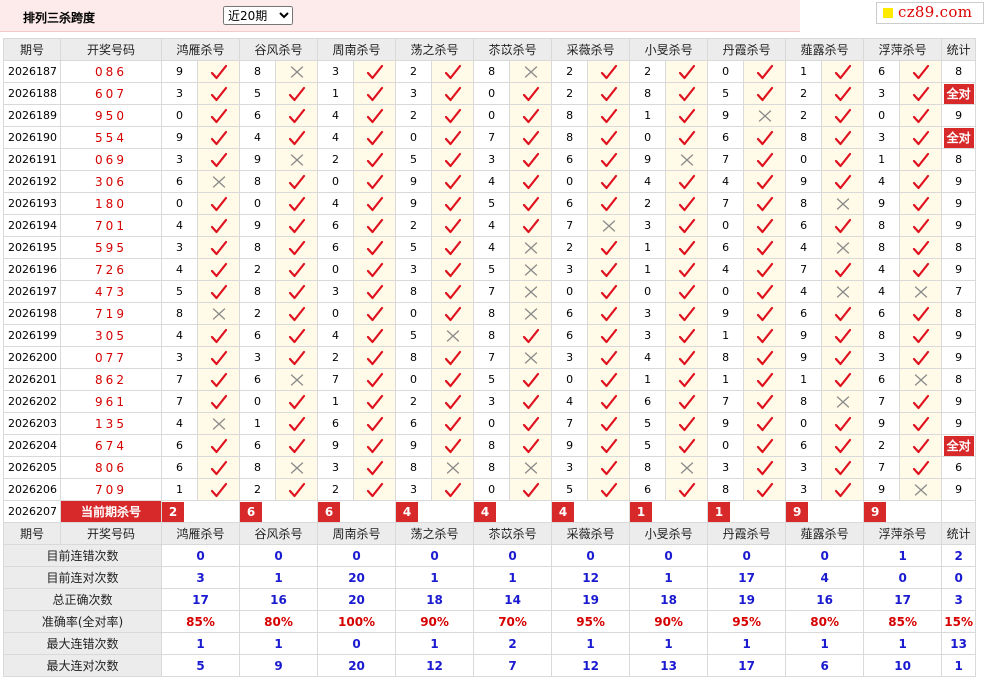  I want to click on table-row: 2026191 069 3 9 2 5 3 6 9 7 0 1 8, so click(490, 159).